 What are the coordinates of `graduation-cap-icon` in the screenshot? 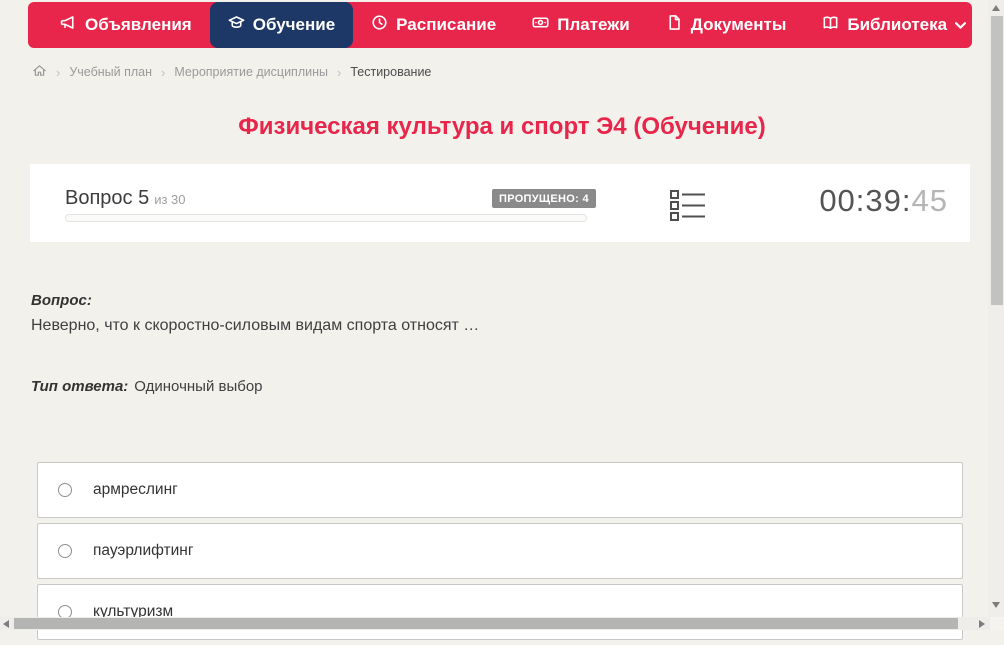 It's located at (236, 25).